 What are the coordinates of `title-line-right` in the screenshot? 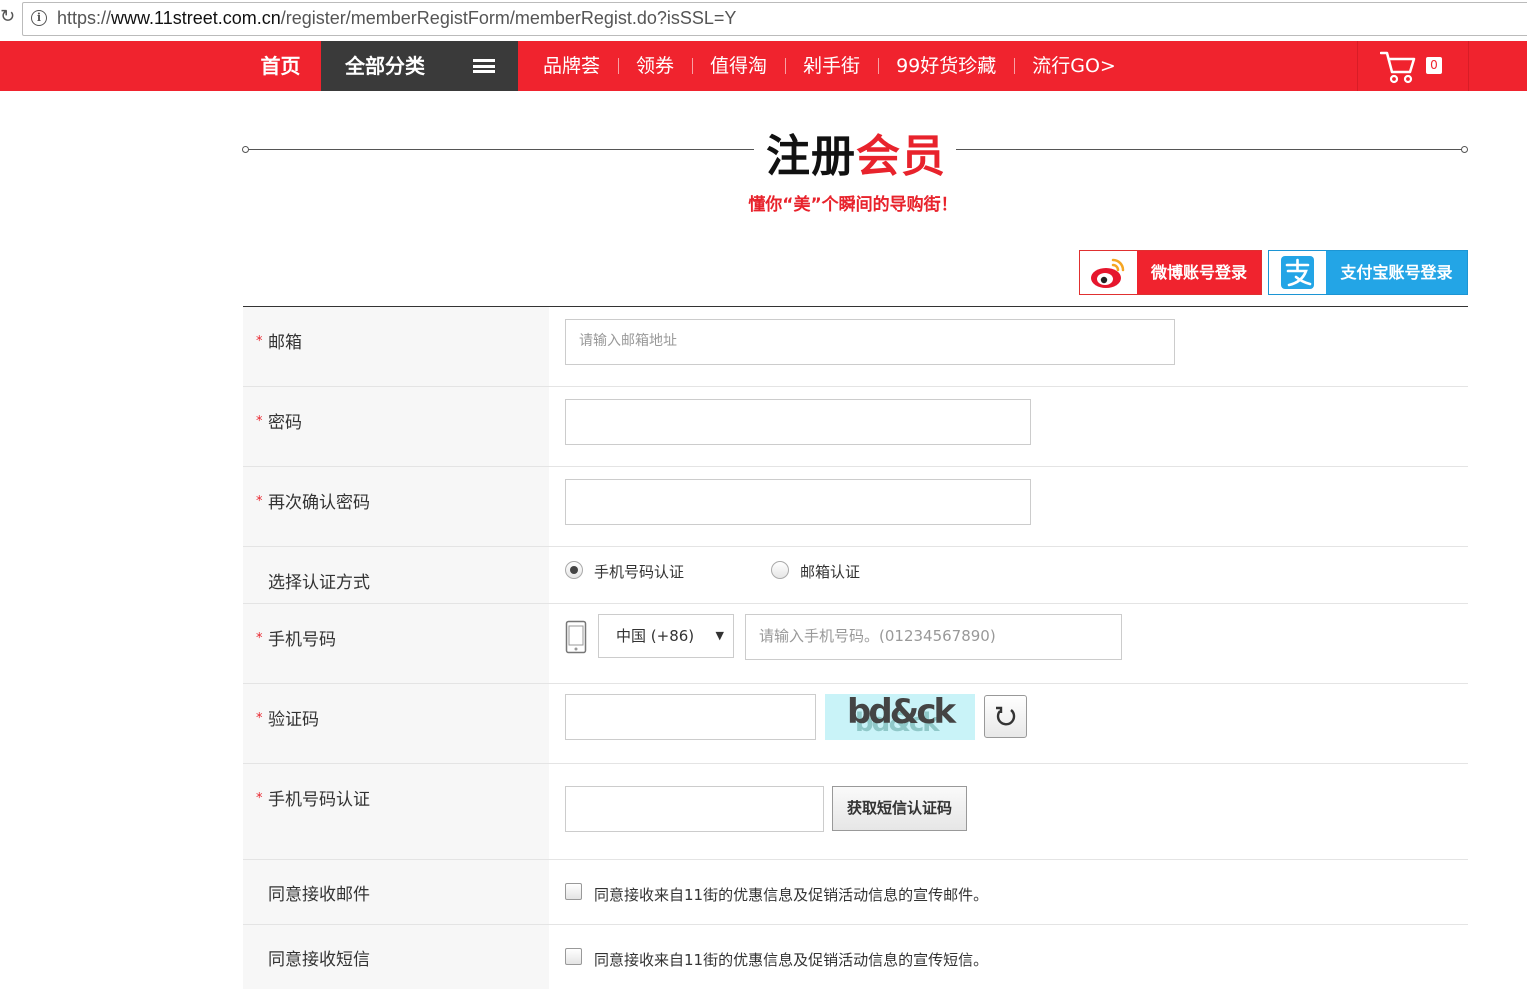 It's located at (1209, 149).